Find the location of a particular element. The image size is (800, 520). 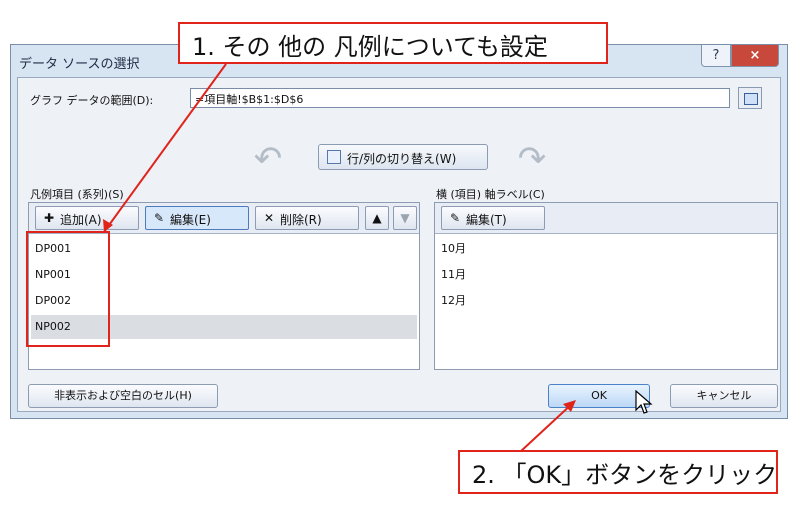

callout-other-legends-text: 1. その 他の 凡例についても設定 is located at coordinates (370, 47).